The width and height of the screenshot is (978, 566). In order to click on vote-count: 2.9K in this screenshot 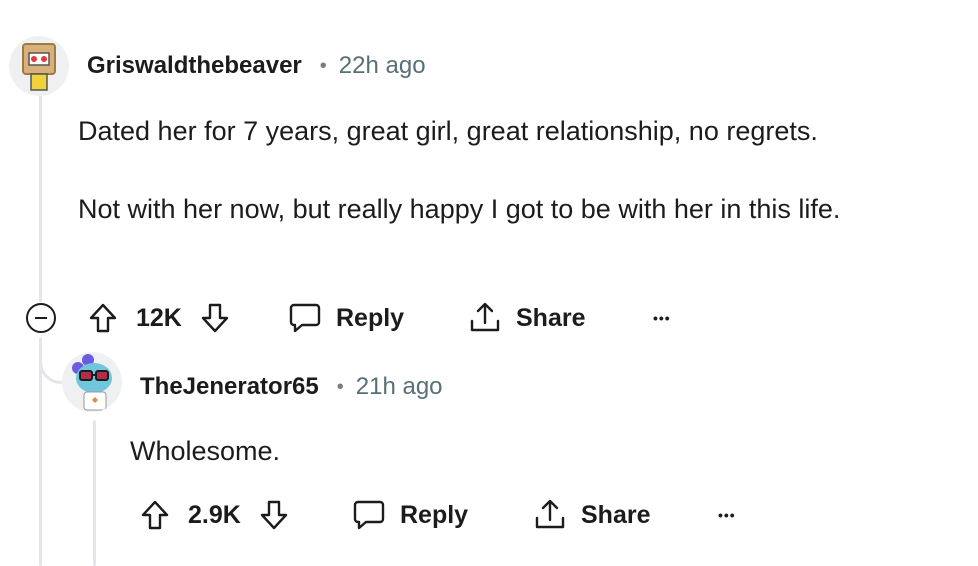, I will do `click(214, 514)`.